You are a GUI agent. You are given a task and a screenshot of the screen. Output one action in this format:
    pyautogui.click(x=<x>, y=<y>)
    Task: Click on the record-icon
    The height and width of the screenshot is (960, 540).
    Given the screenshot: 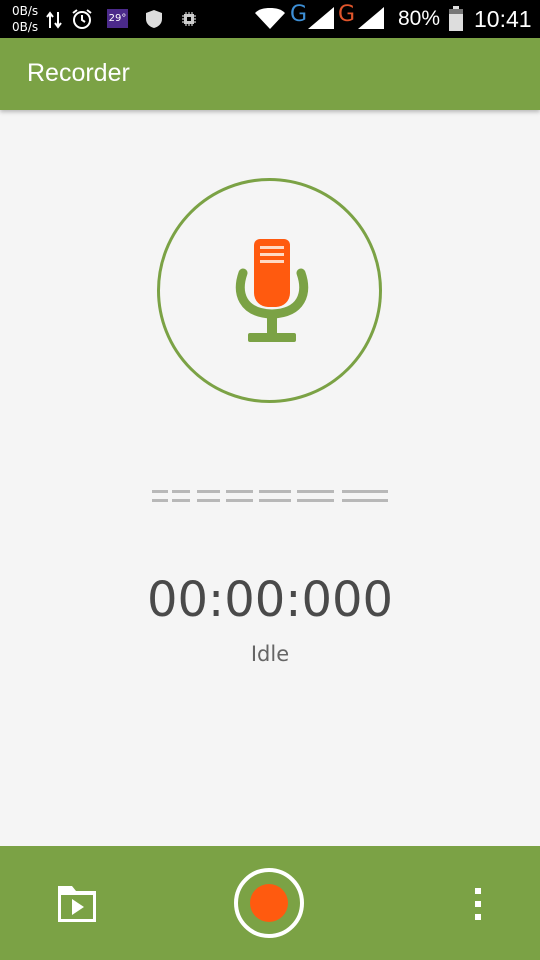 What is the action you would take?
    pyautogui.click(x=269, y=903)
    